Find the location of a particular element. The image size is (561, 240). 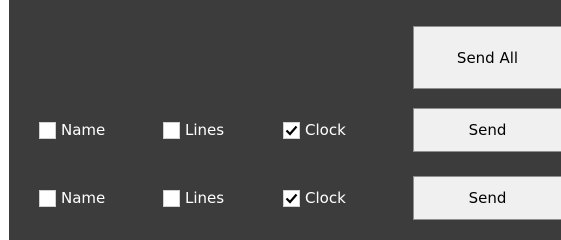

send-all-button: Send All is located at coordinates (487, 57).